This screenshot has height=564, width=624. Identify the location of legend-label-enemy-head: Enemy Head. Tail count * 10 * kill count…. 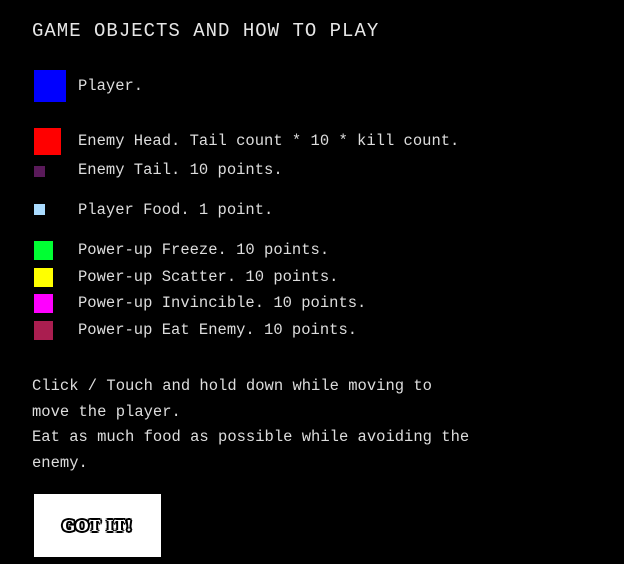
(269, 141).